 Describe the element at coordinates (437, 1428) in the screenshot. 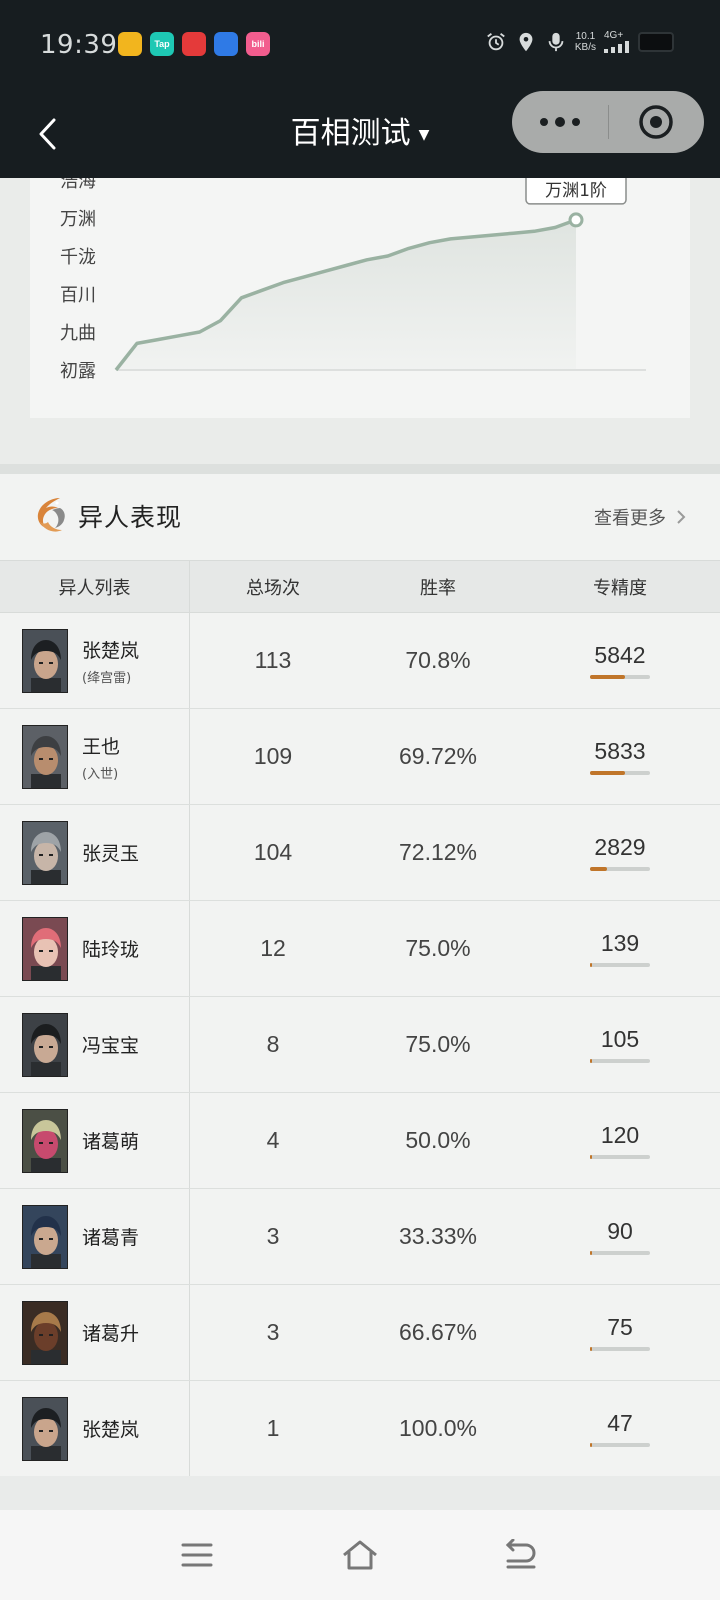

I see `win-rate: 100.0%` at that location.